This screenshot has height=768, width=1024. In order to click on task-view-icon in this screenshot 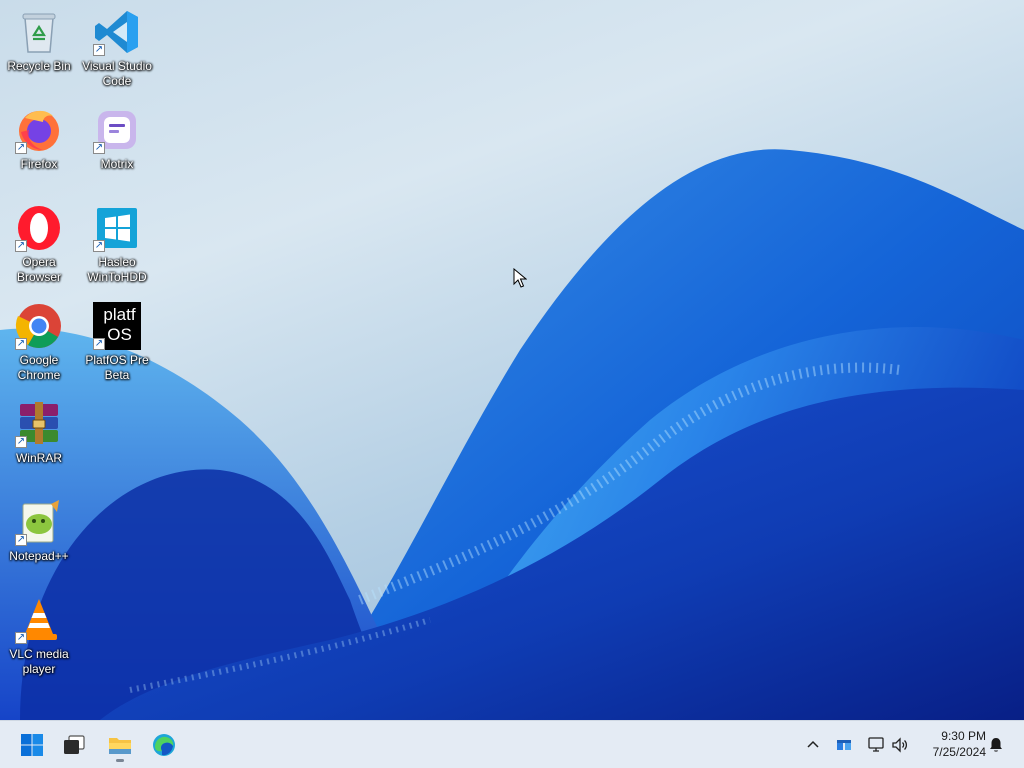, I will do `click(74, 744)`.